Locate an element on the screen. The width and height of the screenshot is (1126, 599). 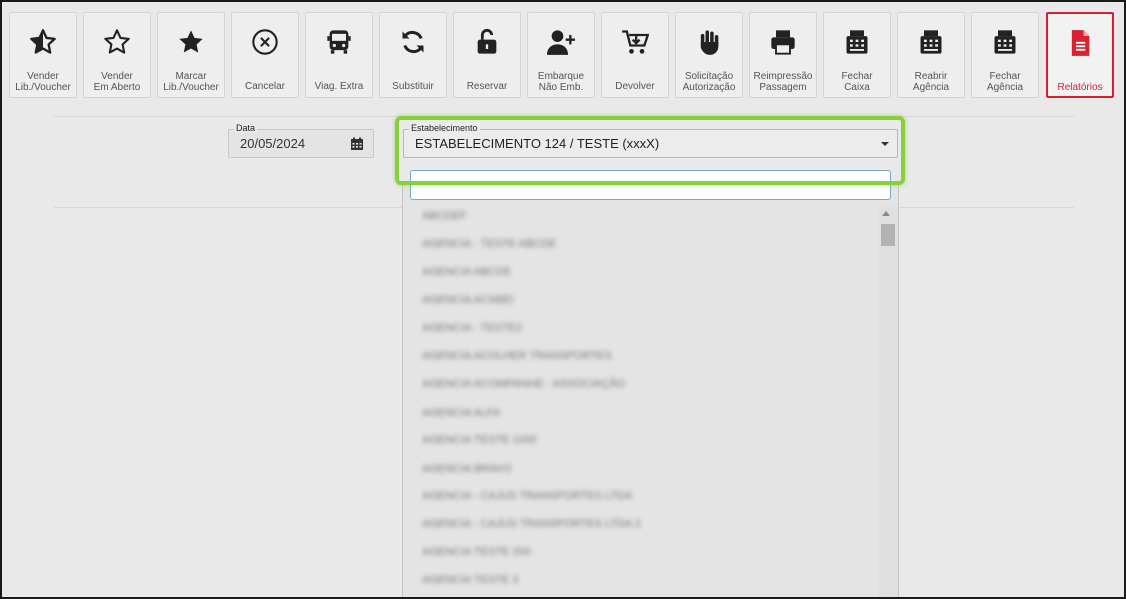
bus-icon is located at coordinates (339, 42).